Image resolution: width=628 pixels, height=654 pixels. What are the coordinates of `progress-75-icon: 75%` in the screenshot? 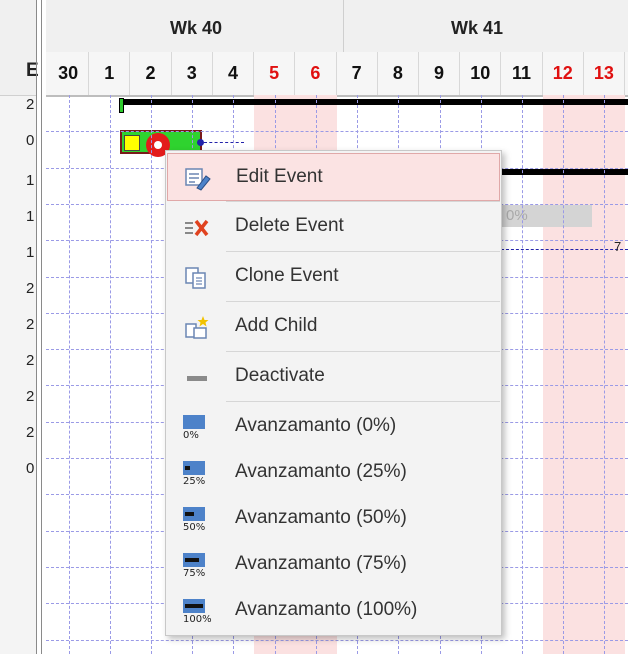 It's located at (197, 566).